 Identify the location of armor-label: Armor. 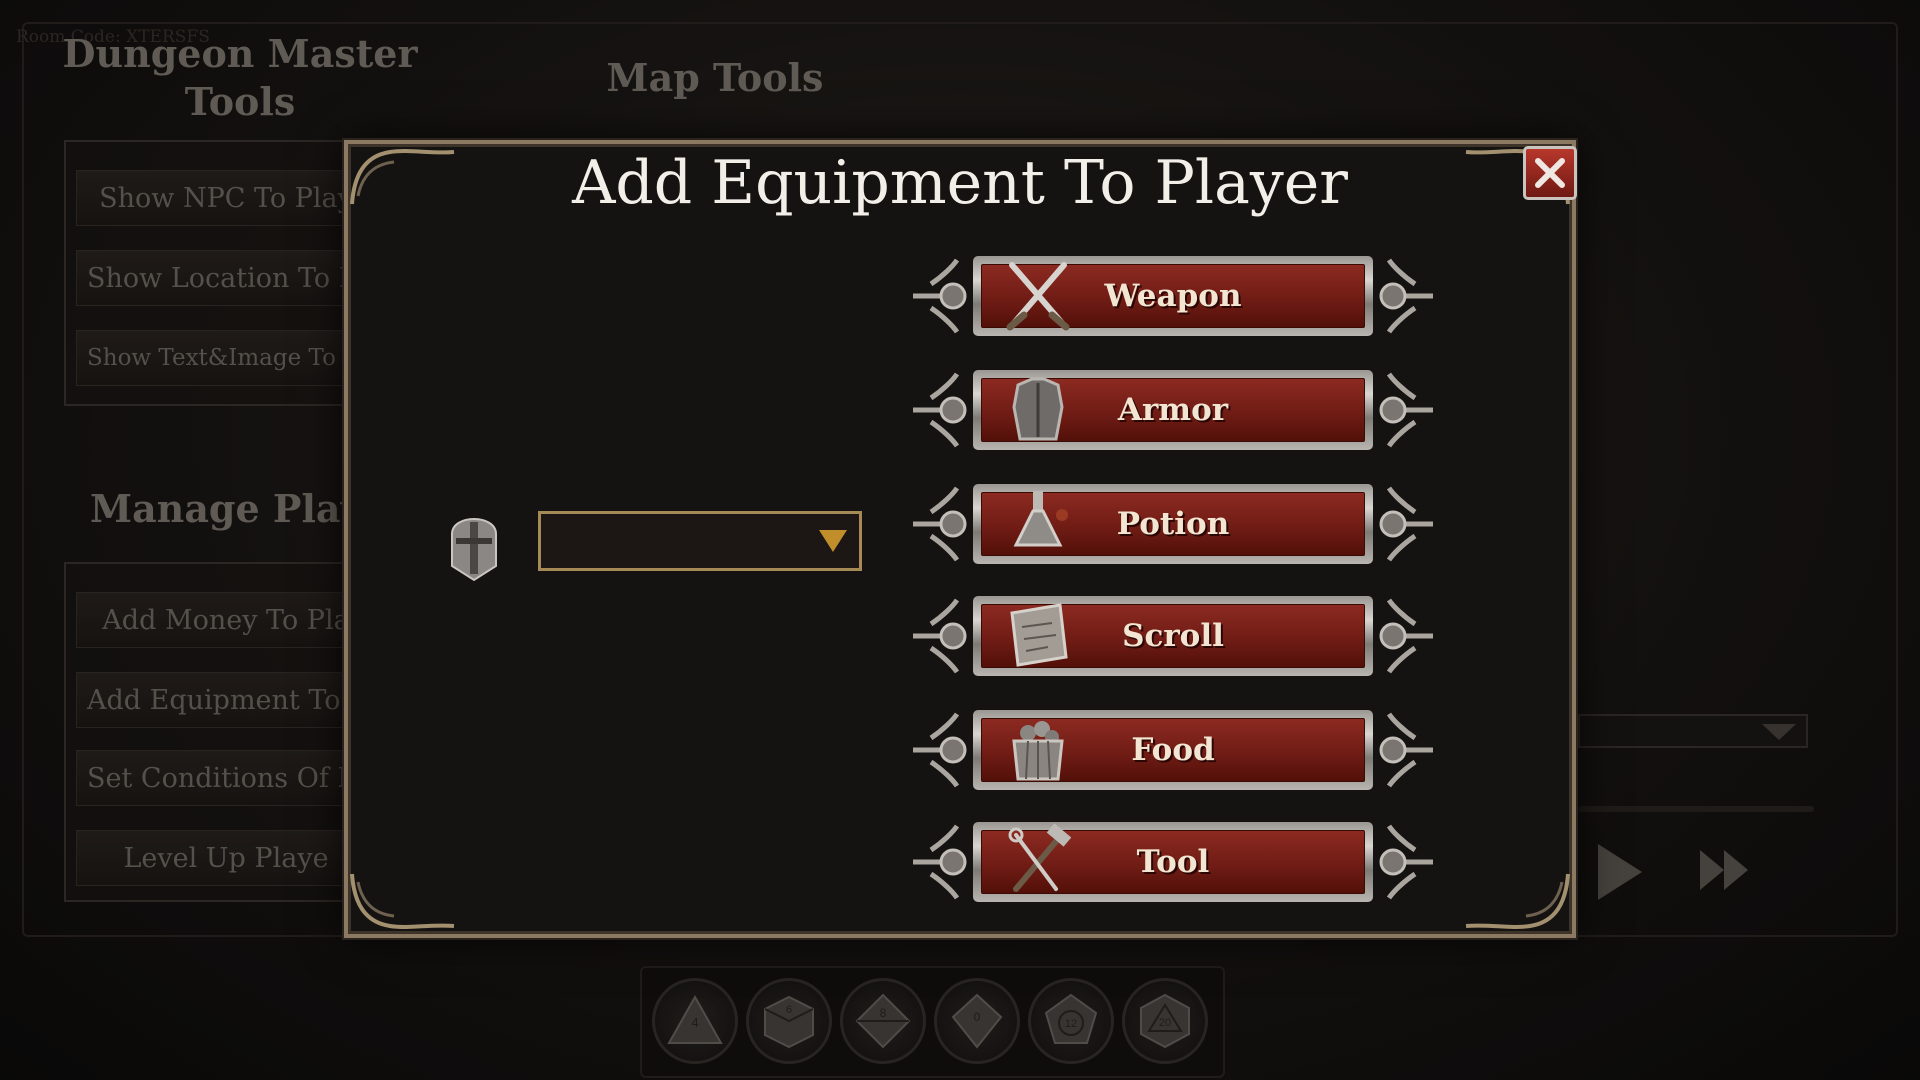
(1173, 410).